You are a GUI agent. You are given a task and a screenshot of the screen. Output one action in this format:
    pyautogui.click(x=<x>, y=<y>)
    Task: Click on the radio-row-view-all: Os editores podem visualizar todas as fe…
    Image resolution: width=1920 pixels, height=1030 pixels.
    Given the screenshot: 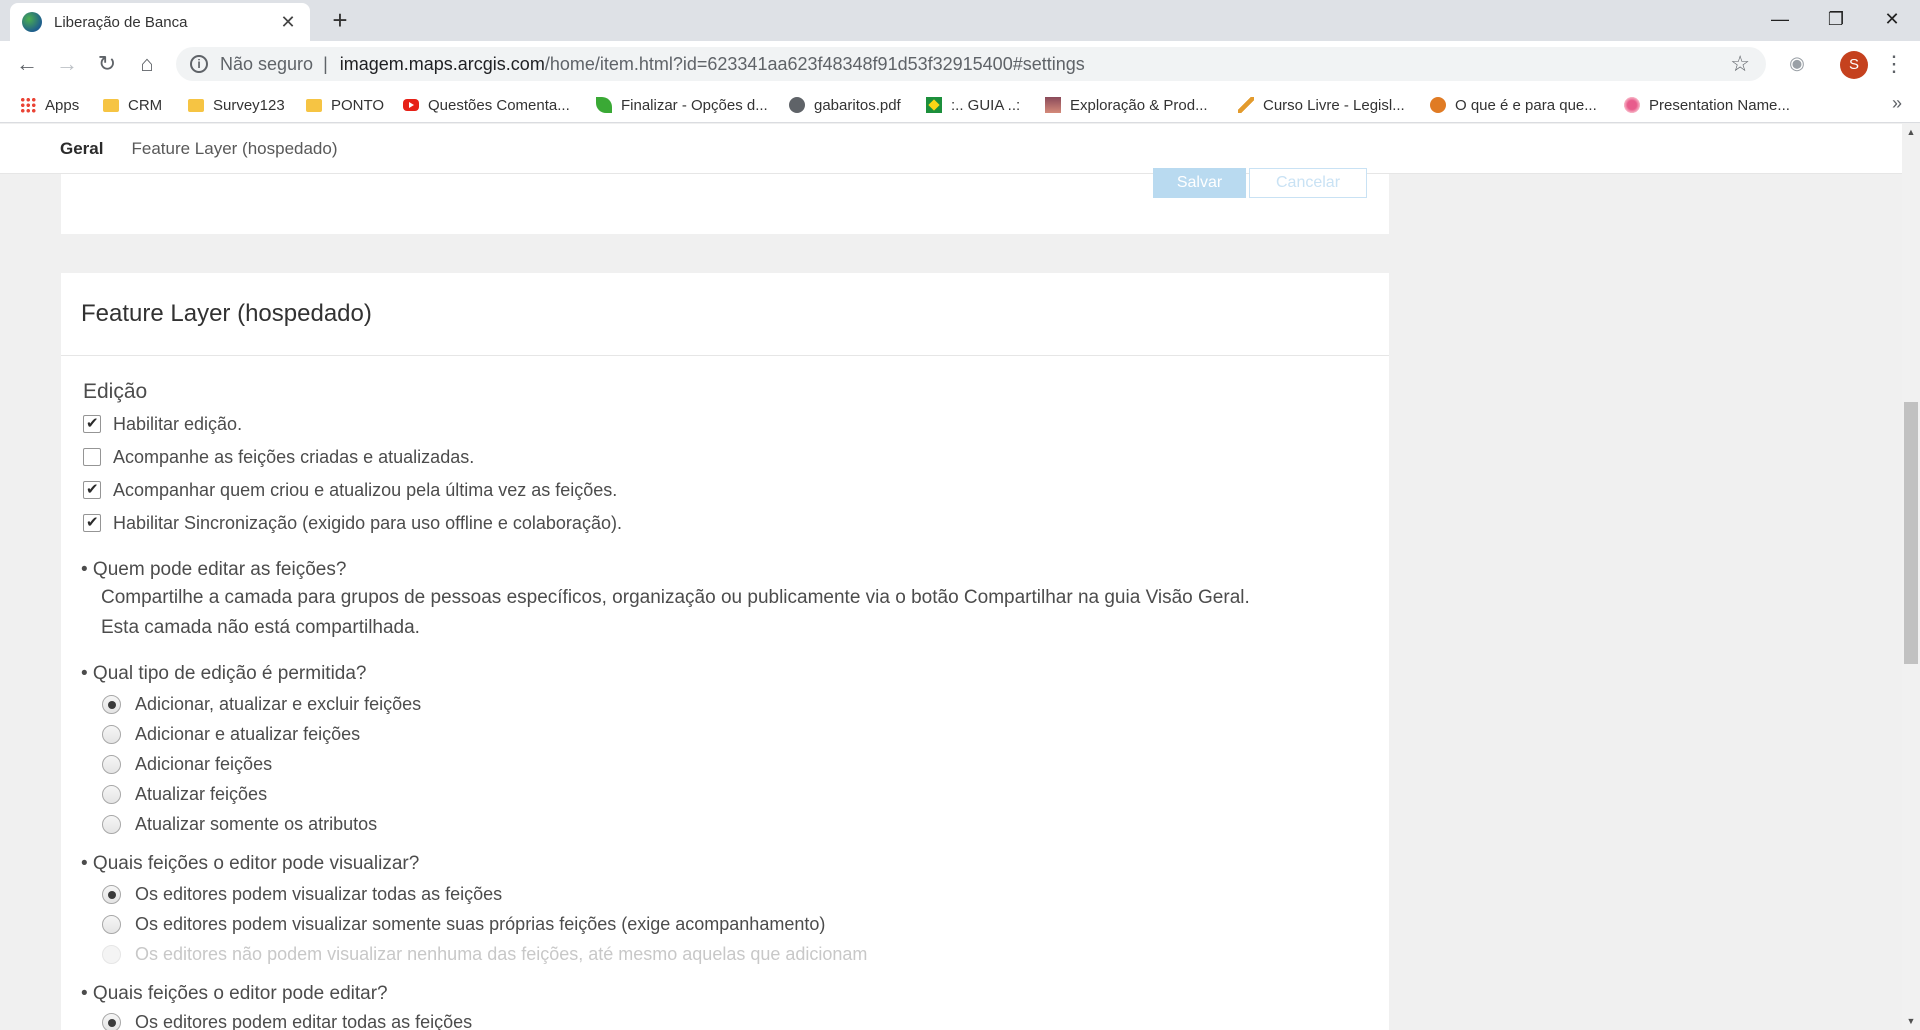 What is the action you would take?
    pyautogui.click(x=302, y=894)
    